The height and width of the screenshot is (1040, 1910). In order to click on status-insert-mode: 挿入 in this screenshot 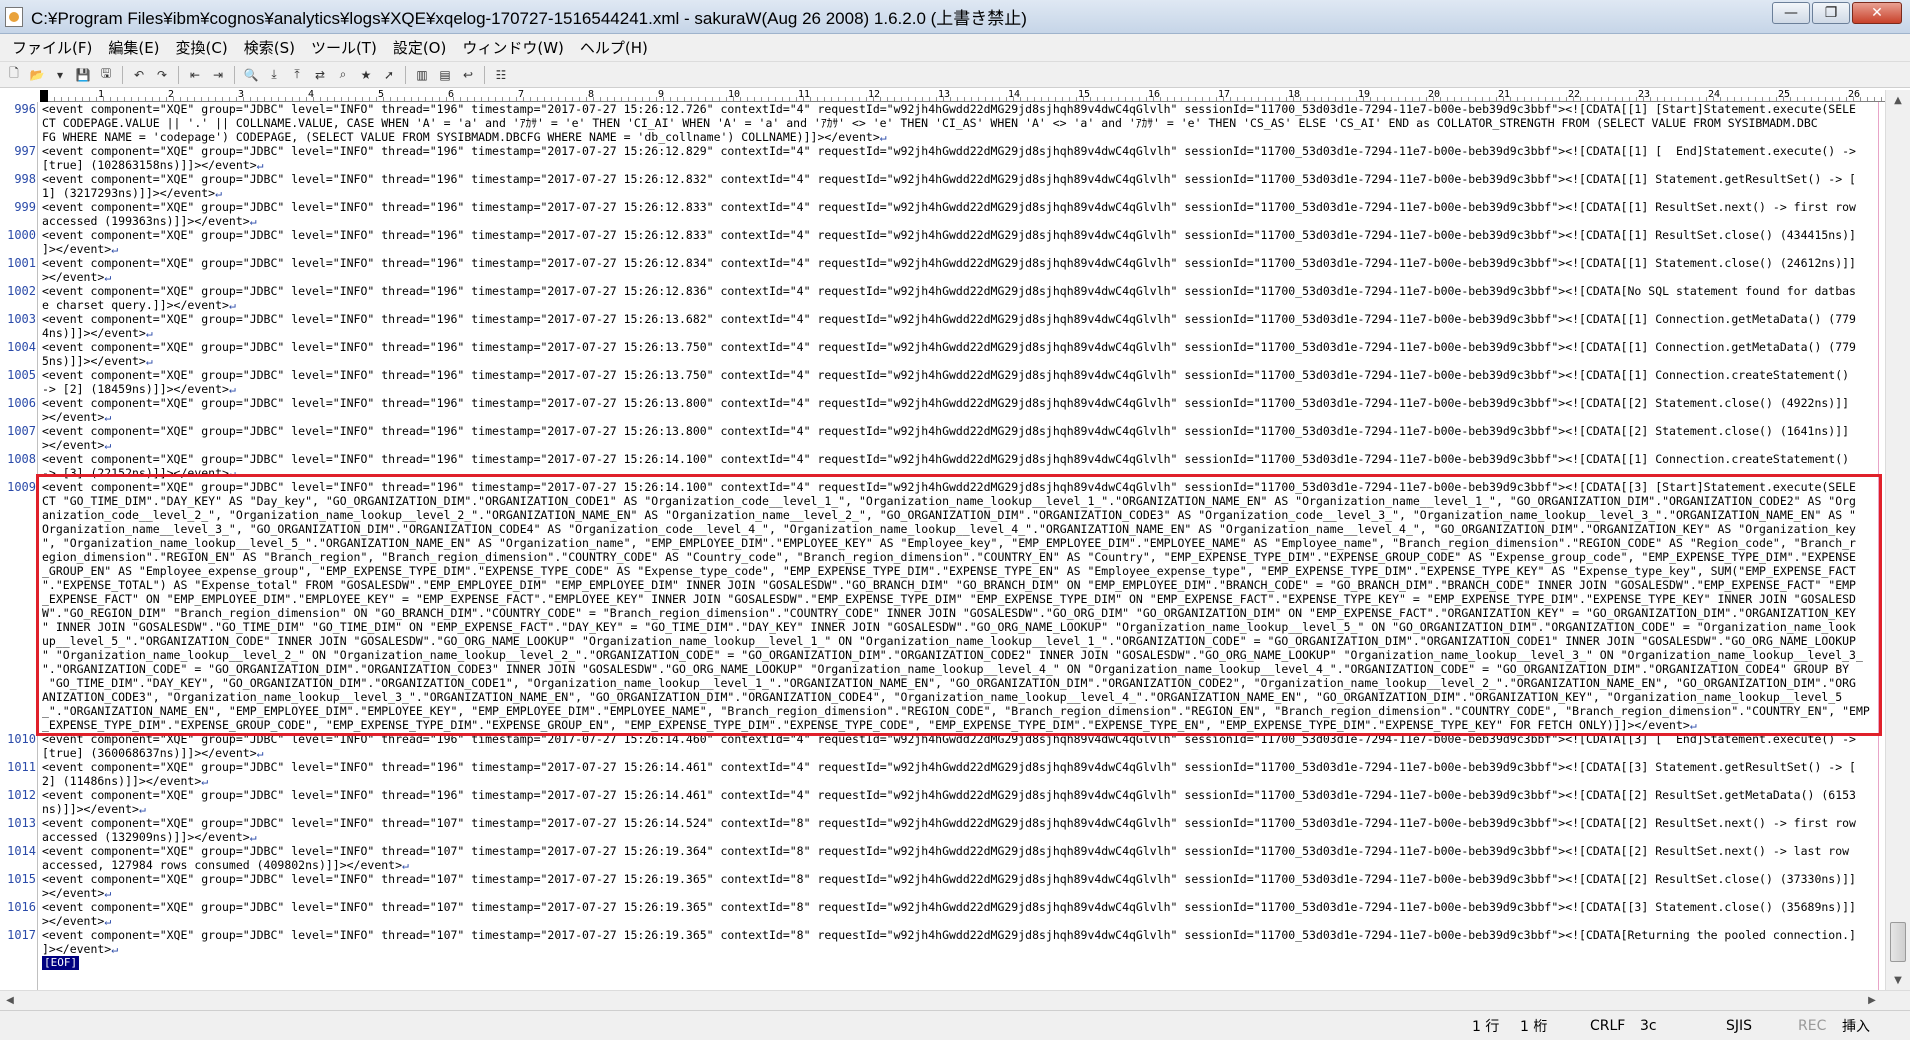, I will do `click(1856, 1025)`.